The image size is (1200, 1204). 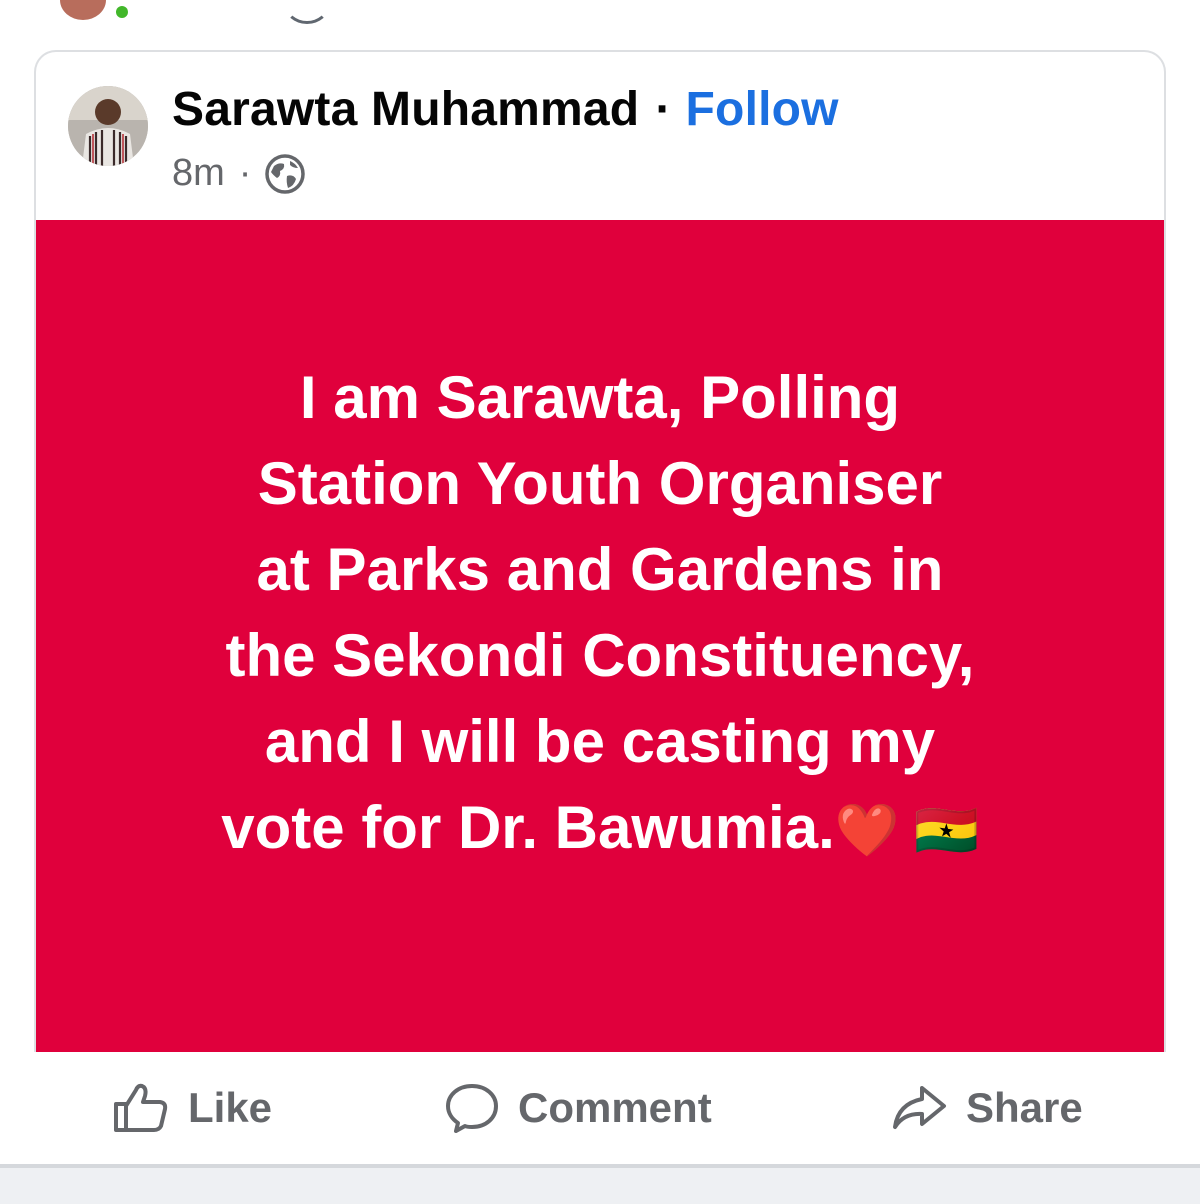 What do you see at coordinates (906, 830) in the screenshot?
I see `heart-and-flag-emoji: ❤️ 🇬🇭` at bounding box center [906, 830].